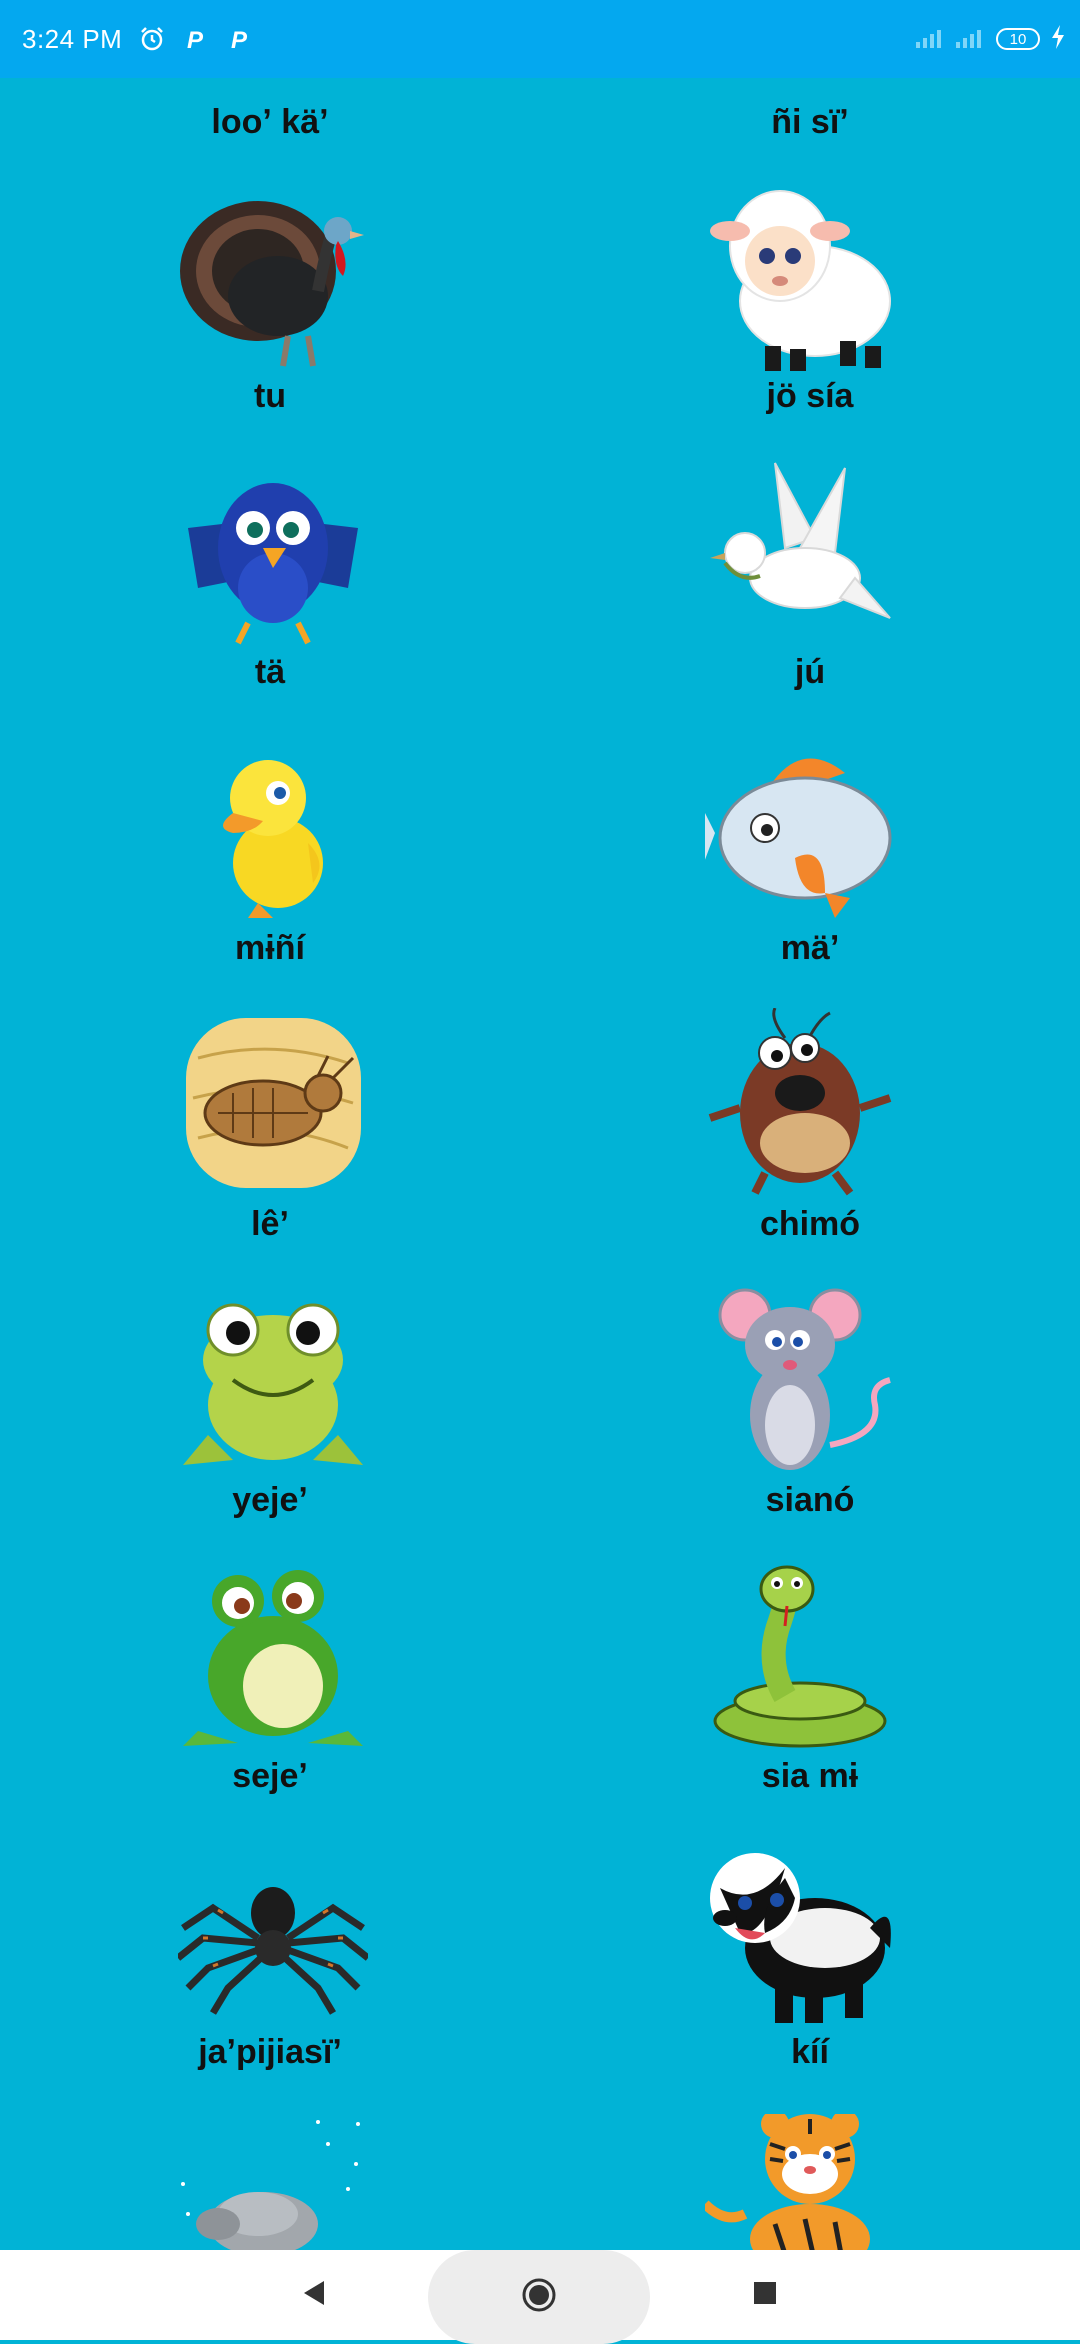  What do you see at coordinates (273, 2182) in the screenshot?
I see `armadillo-icon` at bounding box center [273, 2182].